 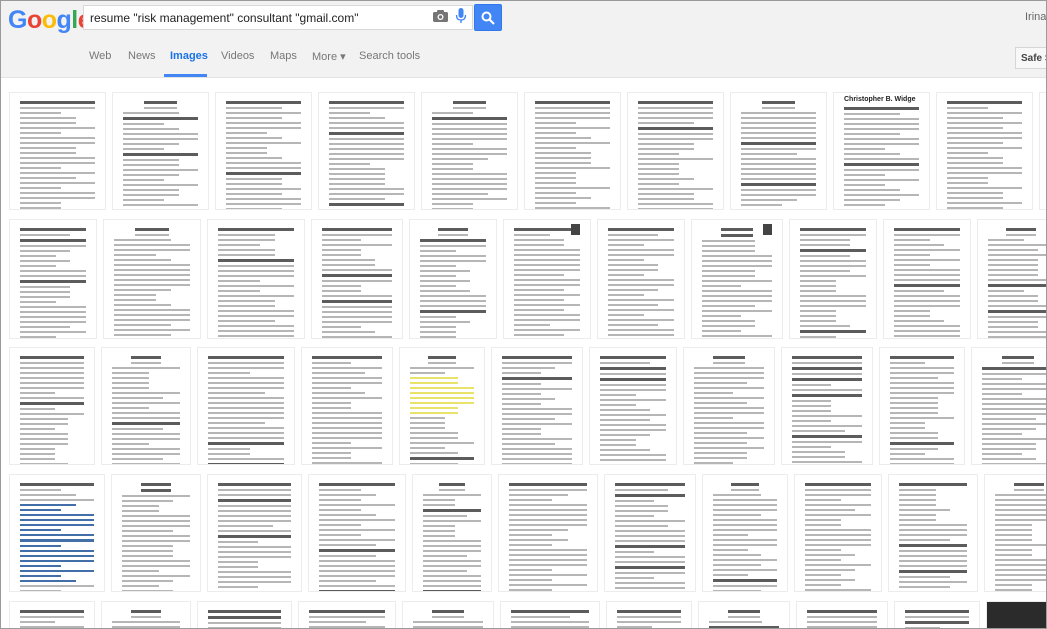 What do you see at coordinates (1030, 58) in the screenshot?
I see `safe-search-button: Safe Se` at bounding box center [1030, 58].